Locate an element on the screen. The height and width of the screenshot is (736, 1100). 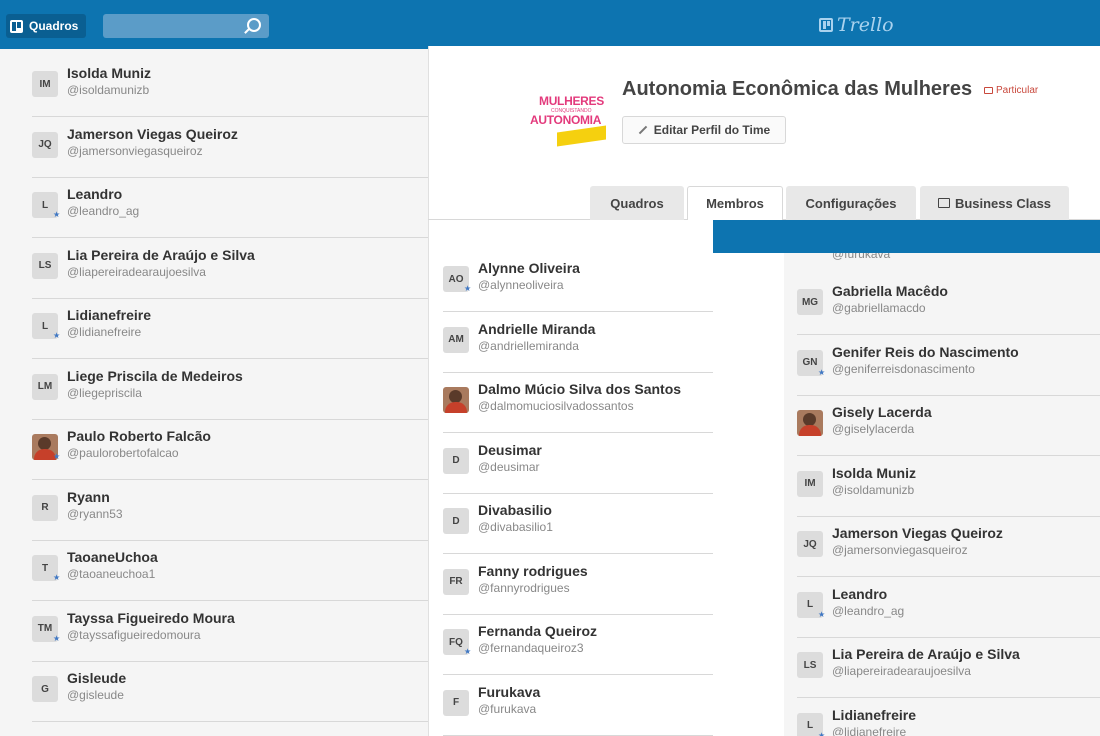
member-row: G Gisleude @gisleude is located at coordinates (230, 692).